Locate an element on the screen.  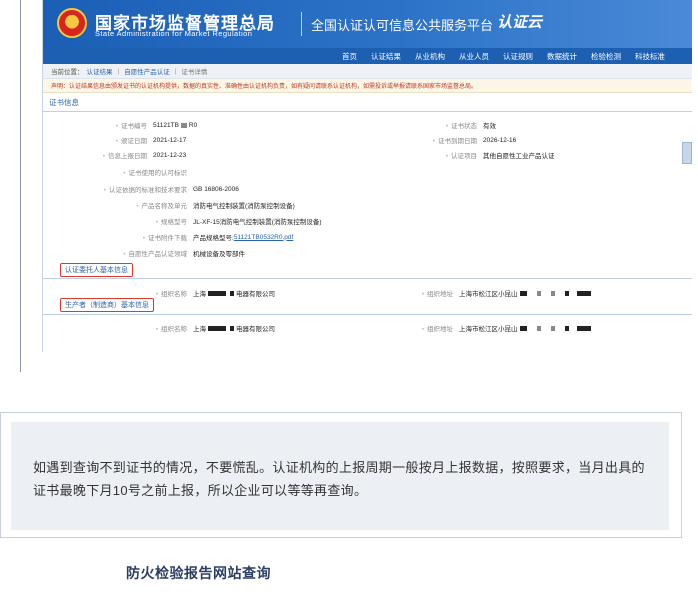
nav-standards: 科技标准 is located at coordinates (650, 56).